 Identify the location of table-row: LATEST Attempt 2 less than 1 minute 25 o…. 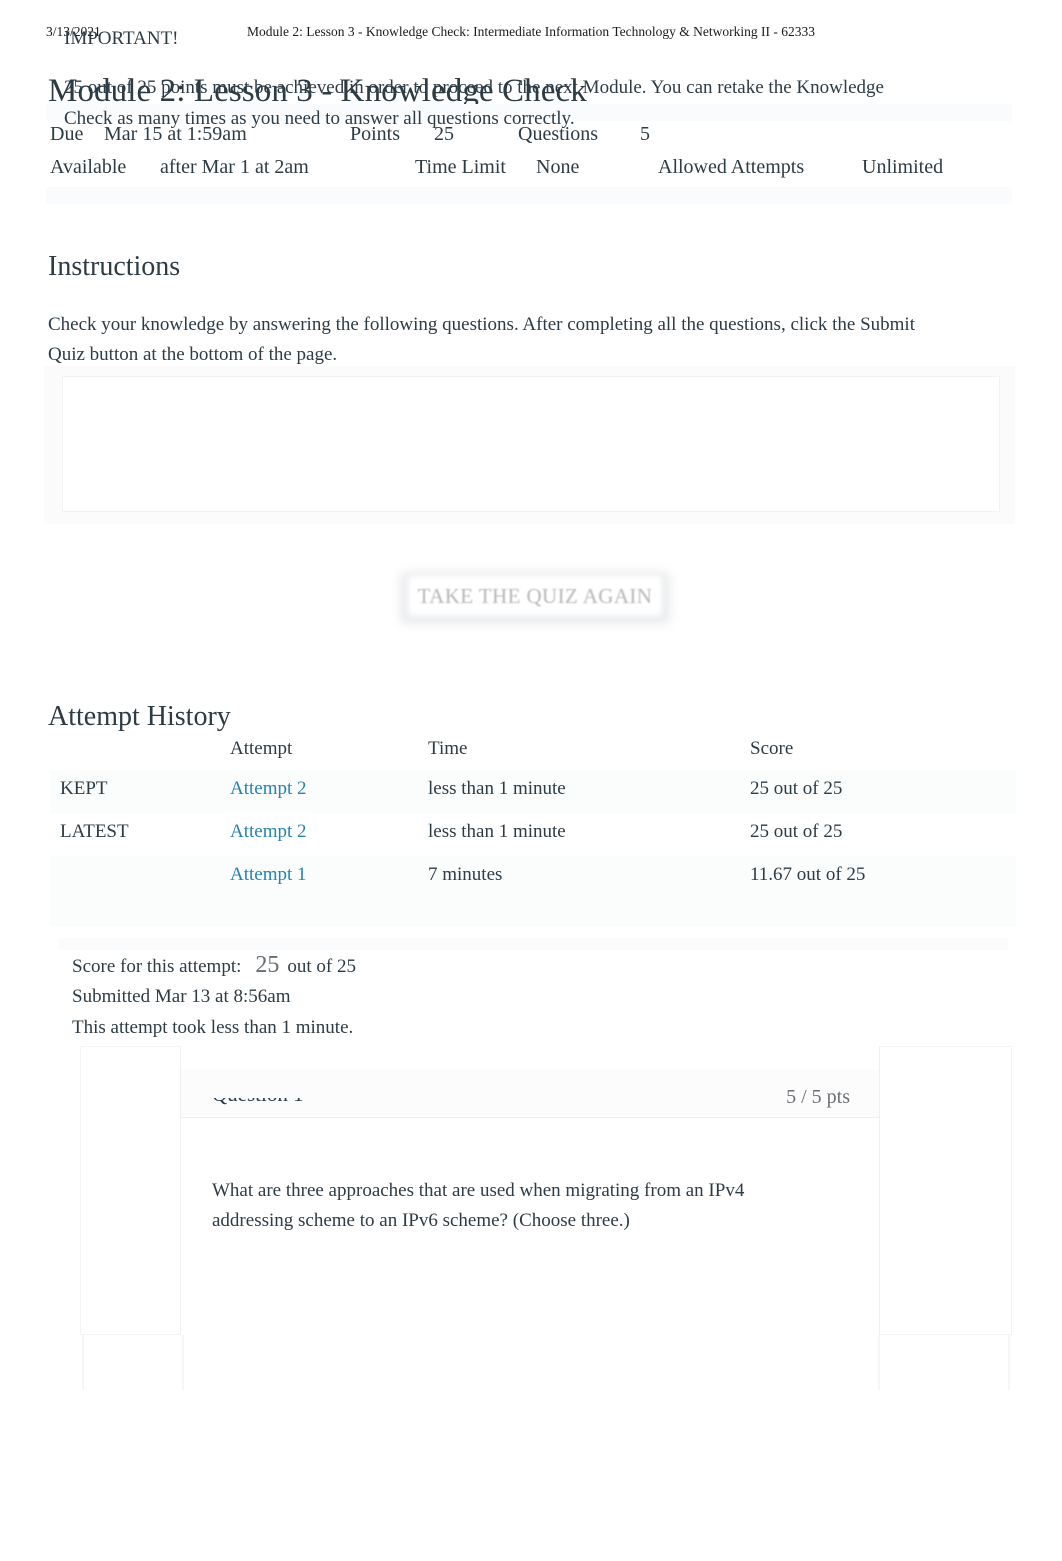
(533, 834).